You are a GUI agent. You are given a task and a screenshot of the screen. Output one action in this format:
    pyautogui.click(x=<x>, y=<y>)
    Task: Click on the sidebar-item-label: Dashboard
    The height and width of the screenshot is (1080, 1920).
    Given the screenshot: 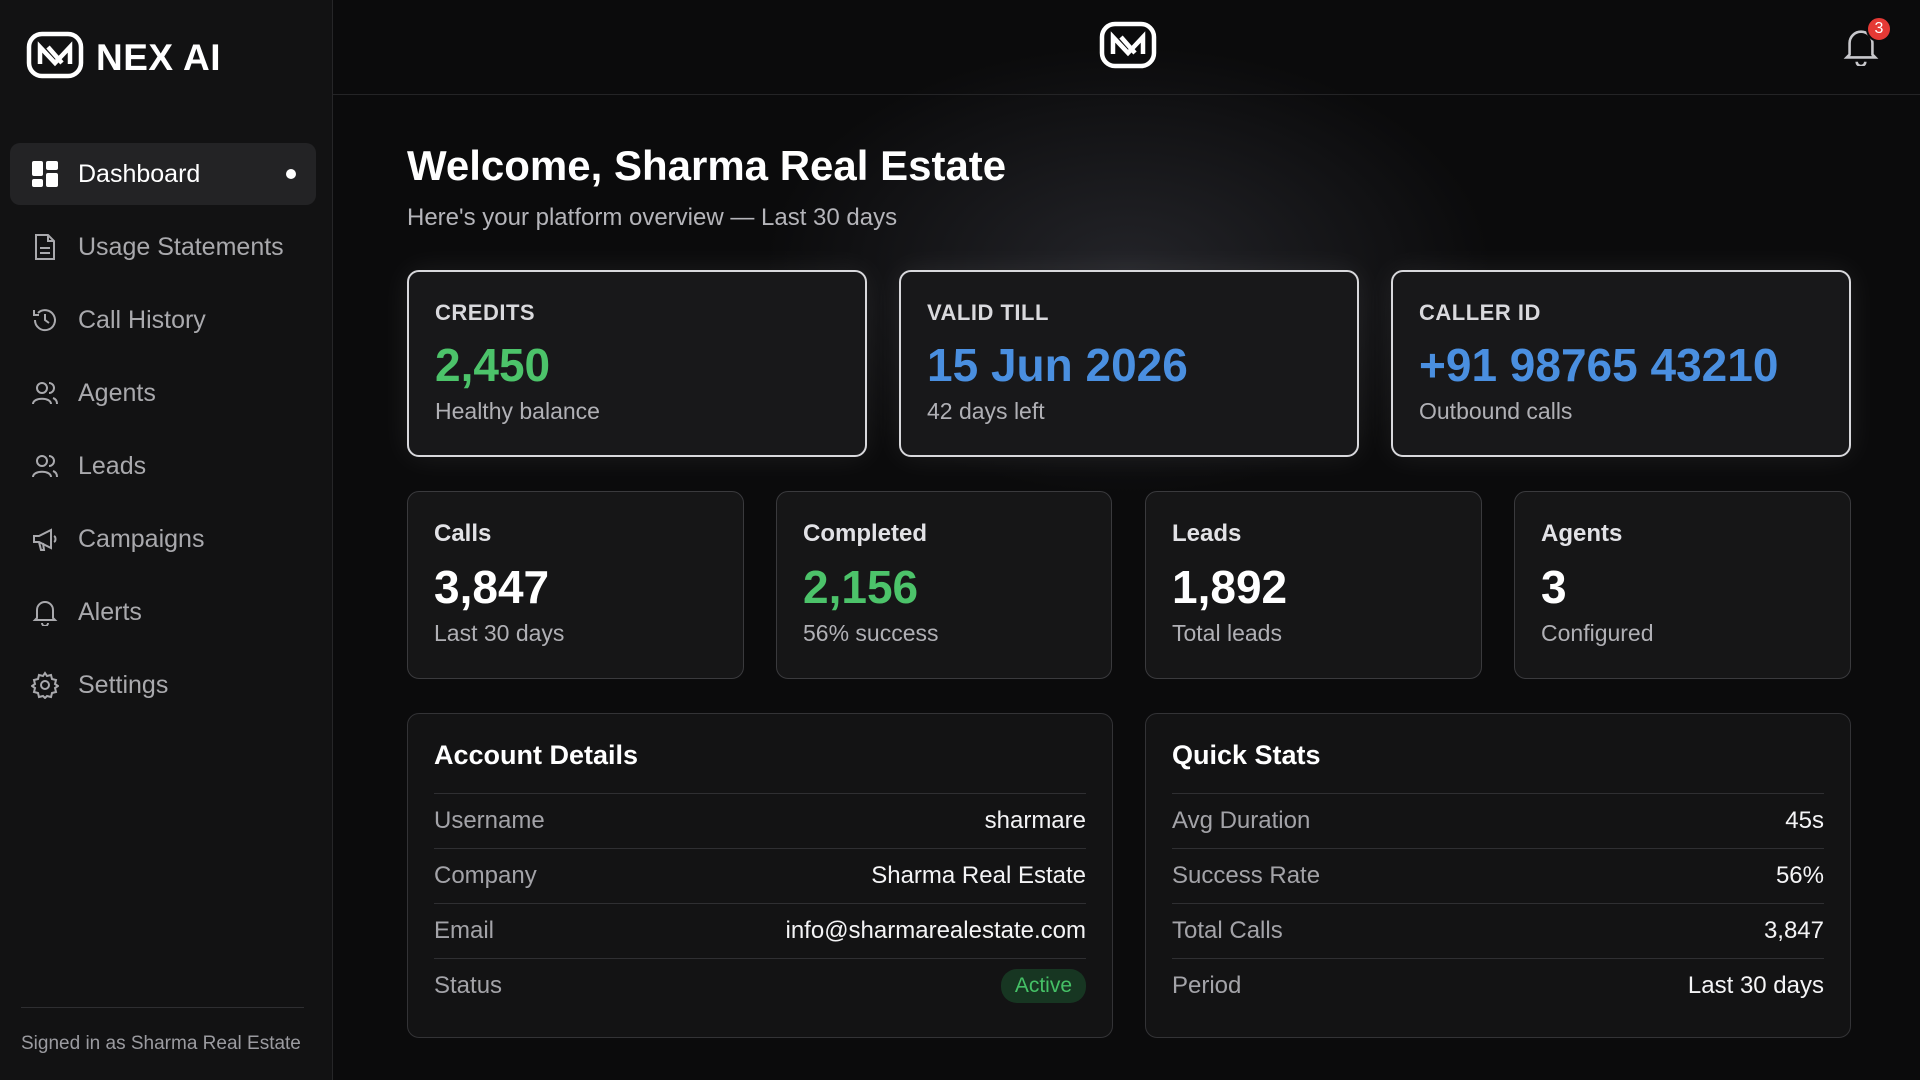 What is the action you would take?
    pyautogui.click(x=139, y=173)
    